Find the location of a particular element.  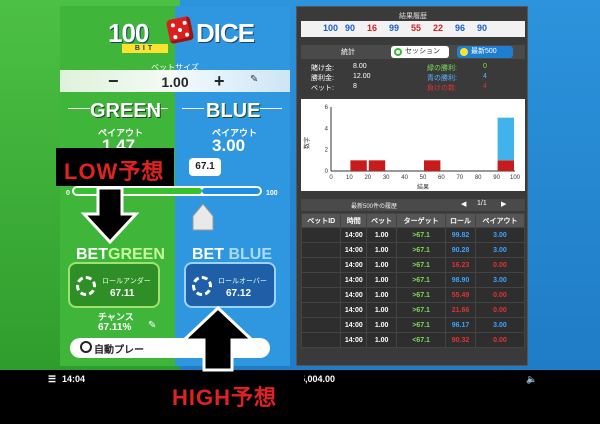

roll-under-label: ロールアンダー is located at coordinates (126, 281).